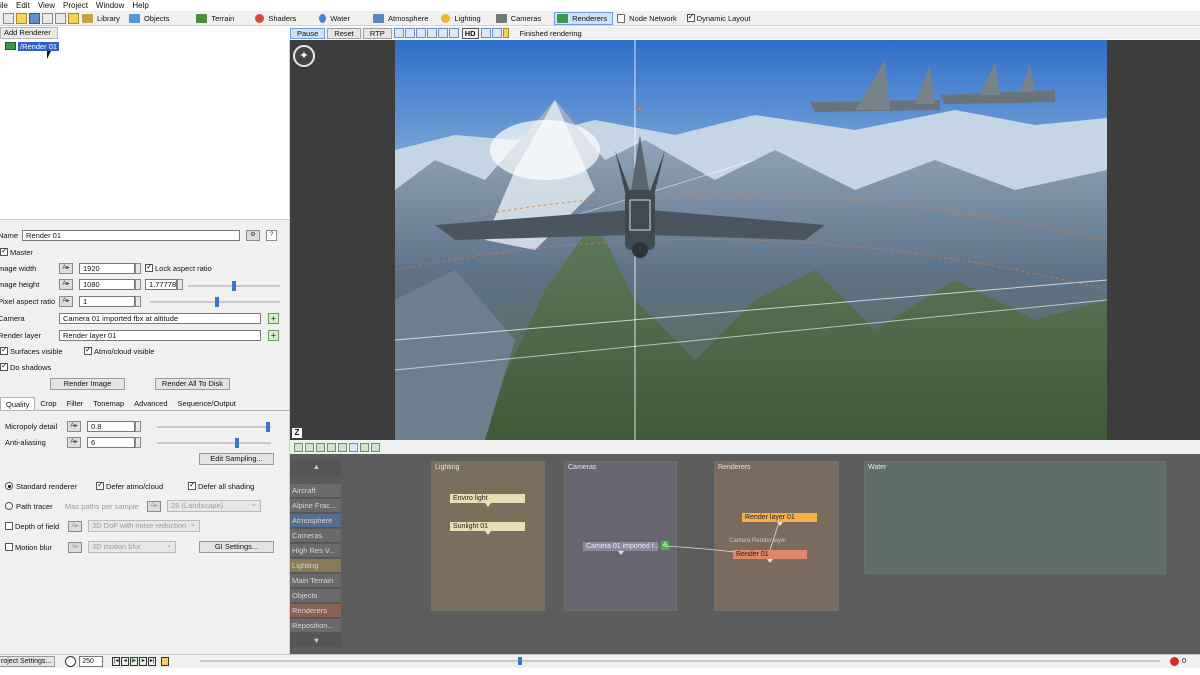  I want to click on play-icon: ▶, so click(134, 661).